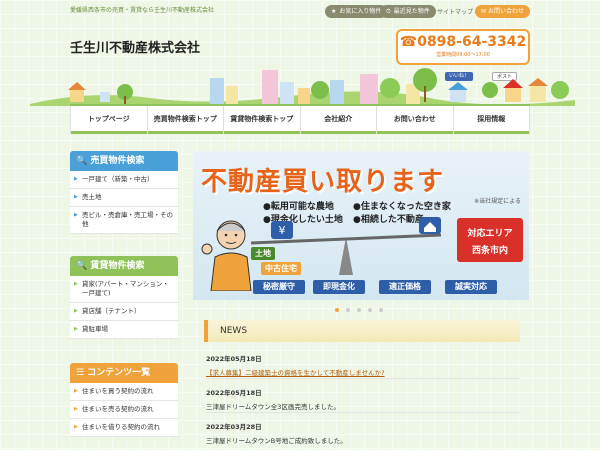  What do you see at coordinates (279, 287) in the screenshot?
I see `feature-badge: 秘密厳守` at bounding box center [279, 287].